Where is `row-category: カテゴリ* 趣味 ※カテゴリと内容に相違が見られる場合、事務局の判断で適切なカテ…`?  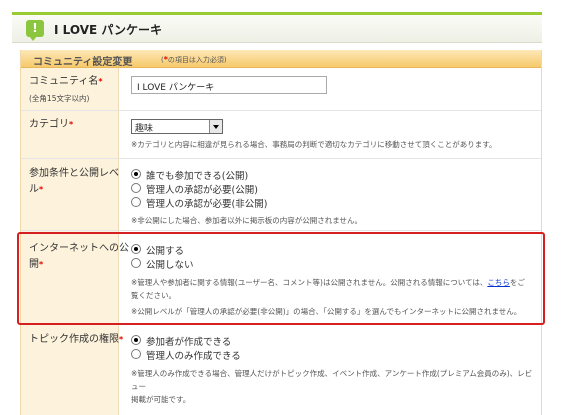
row-category: カテゴリ* 趣味 ※カテゴリと内容に相違が見られる場合、事務局の判断で適切なカテ… is located at coordinates (281, 135).